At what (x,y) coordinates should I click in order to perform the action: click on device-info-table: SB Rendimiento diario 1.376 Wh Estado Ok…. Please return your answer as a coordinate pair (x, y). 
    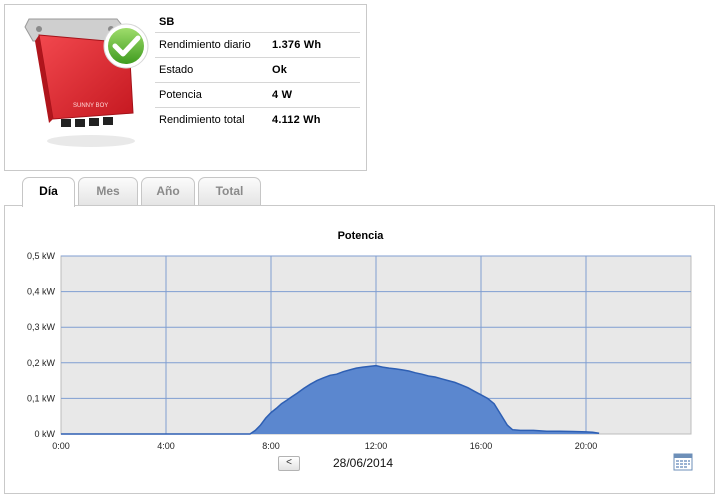
    Looking at the image, I should click on (257, 72).